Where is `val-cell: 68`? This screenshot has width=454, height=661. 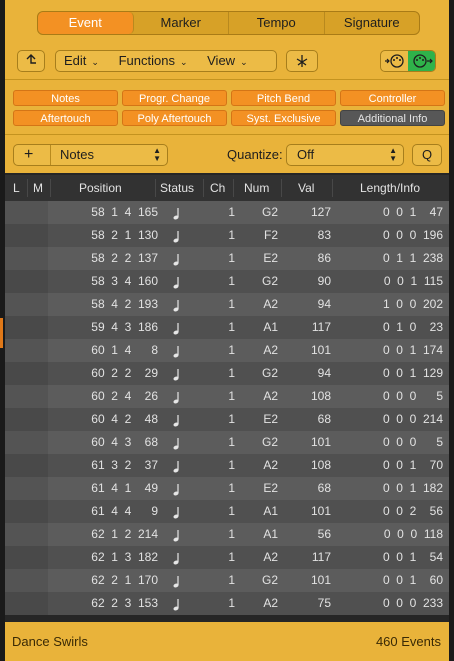
val-cell: 68 is located at coordinates (324, 419).